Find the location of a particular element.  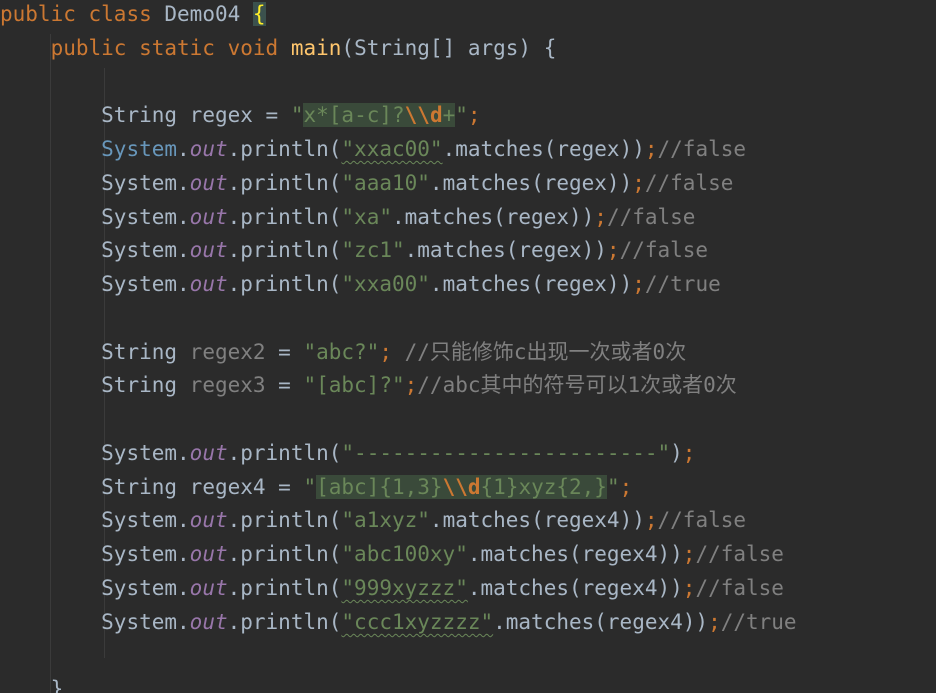

code-line-closing-brace: } is located at coordinates (32, 682).